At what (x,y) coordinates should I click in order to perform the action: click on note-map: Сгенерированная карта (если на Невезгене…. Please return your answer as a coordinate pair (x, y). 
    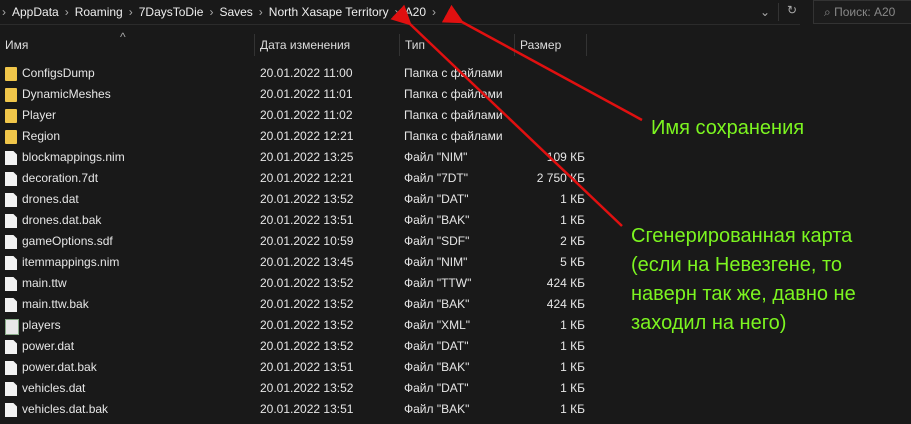
    Looking at the image, I should click on (743, 280).